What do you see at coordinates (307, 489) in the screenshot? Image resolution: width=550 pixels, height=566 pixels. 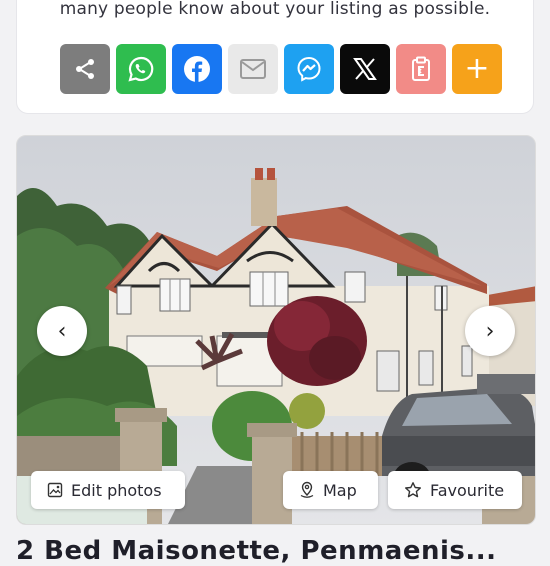 I see `location-pin-icon` at bounding box center [307, 489].